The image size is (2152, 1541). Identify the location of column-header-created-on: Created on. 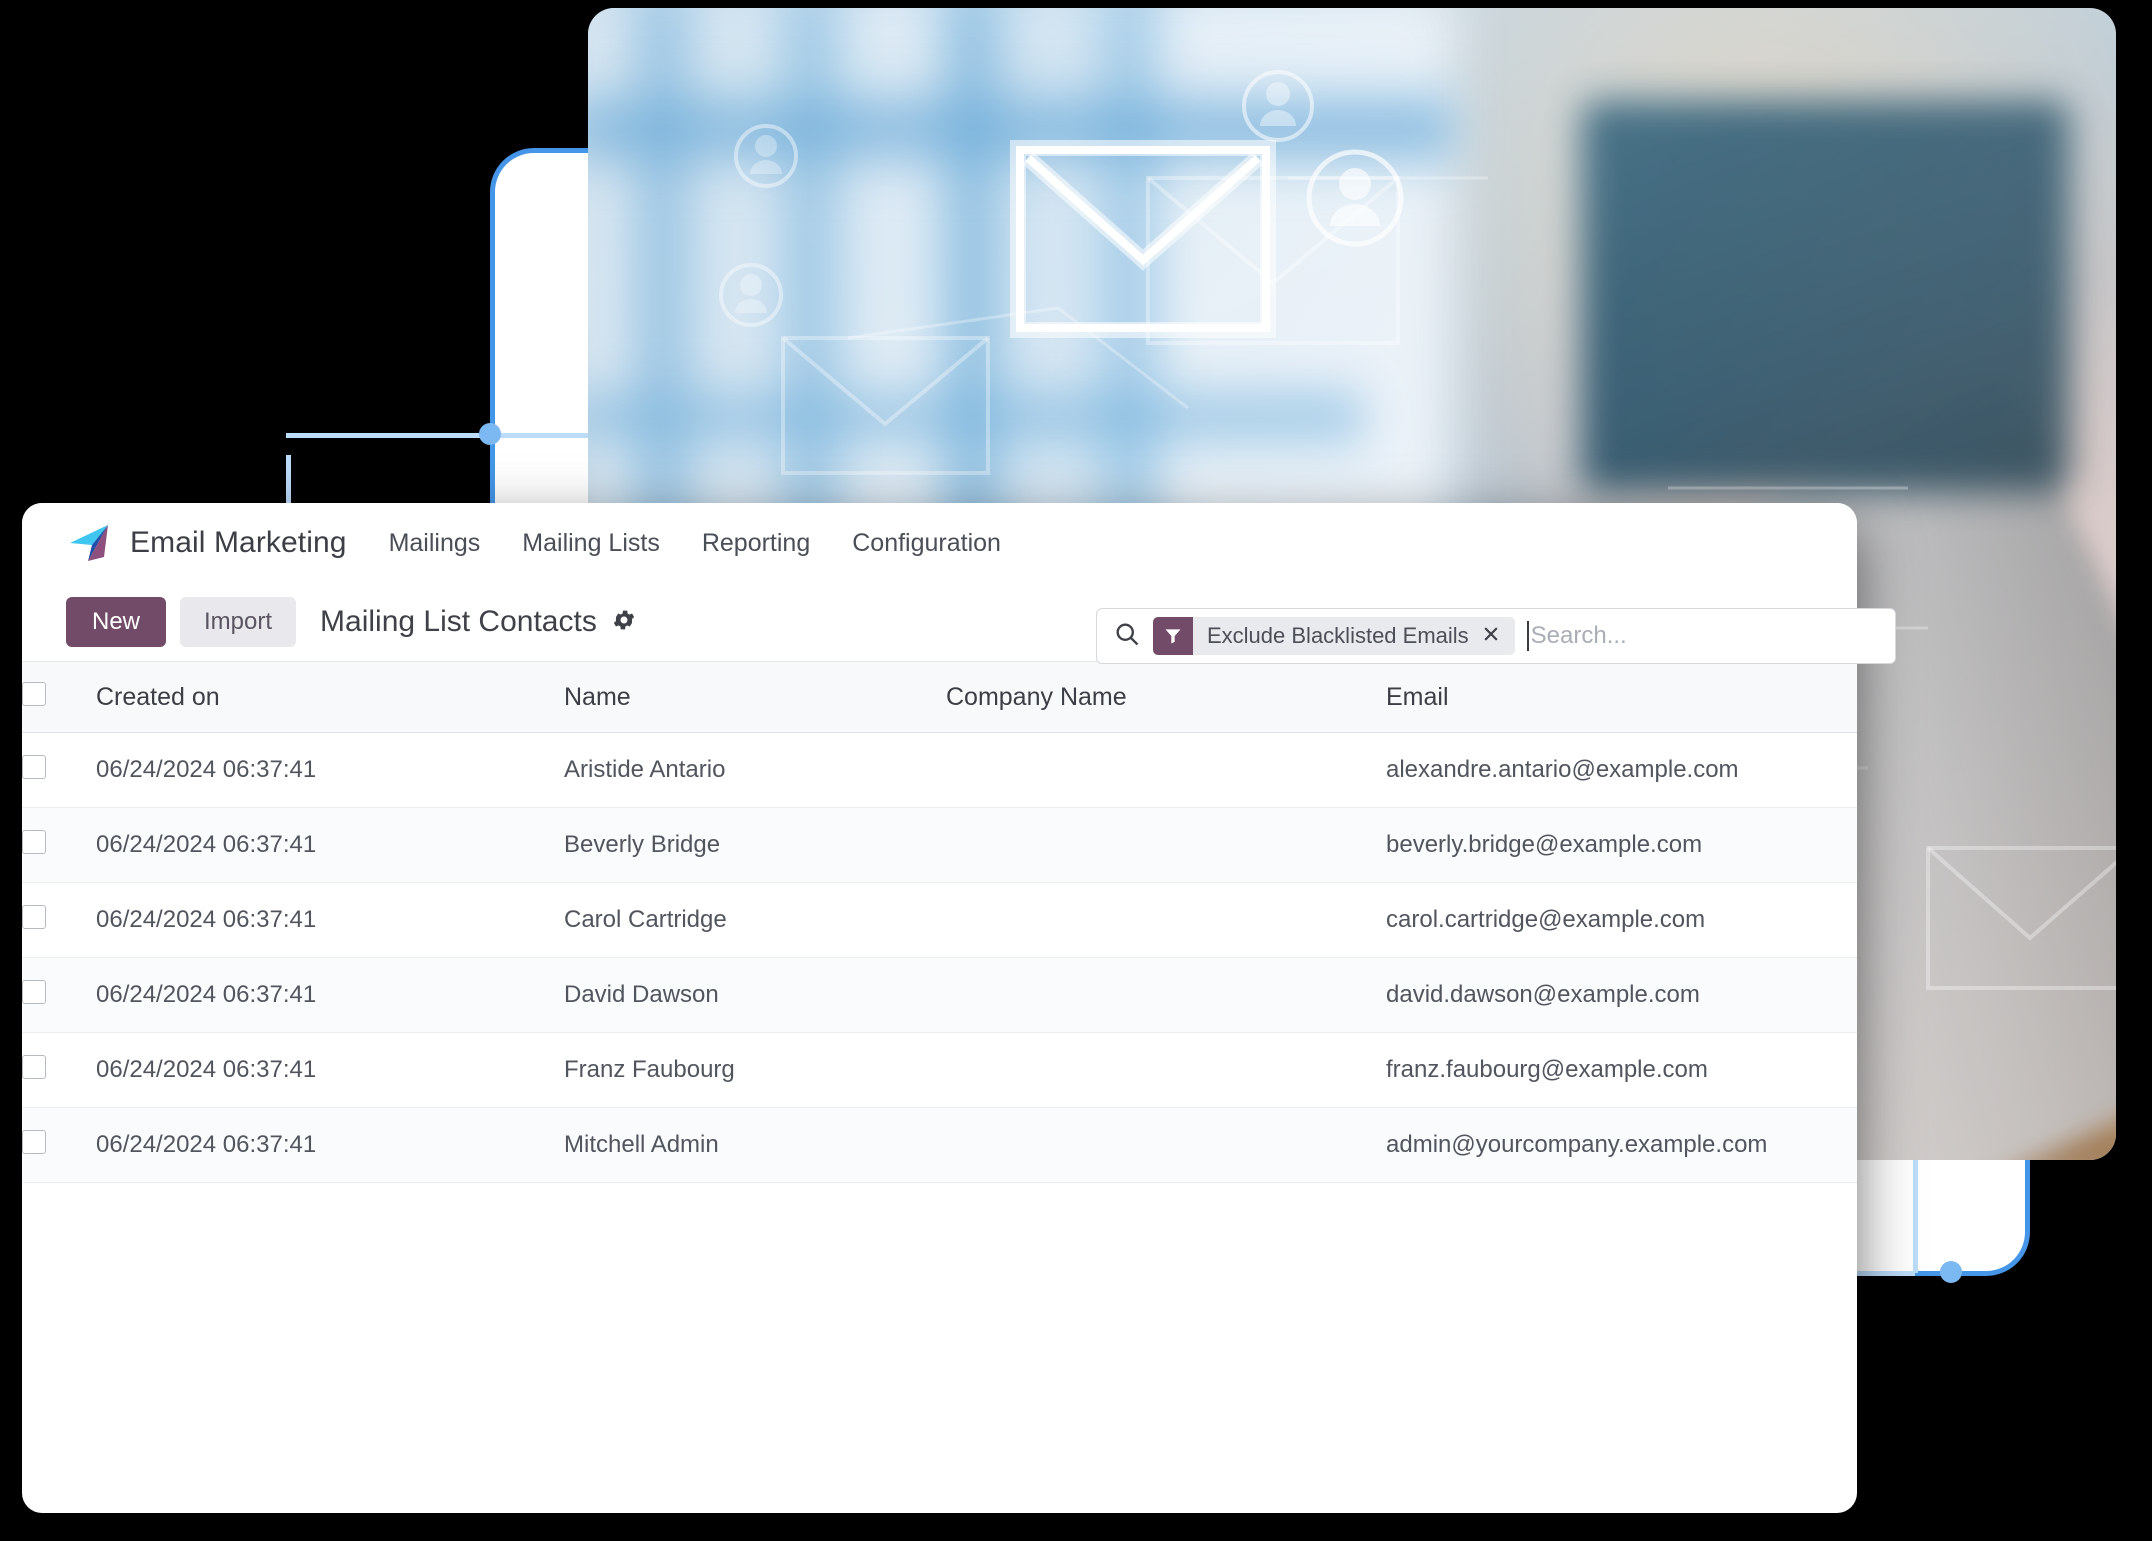
(330, 697).